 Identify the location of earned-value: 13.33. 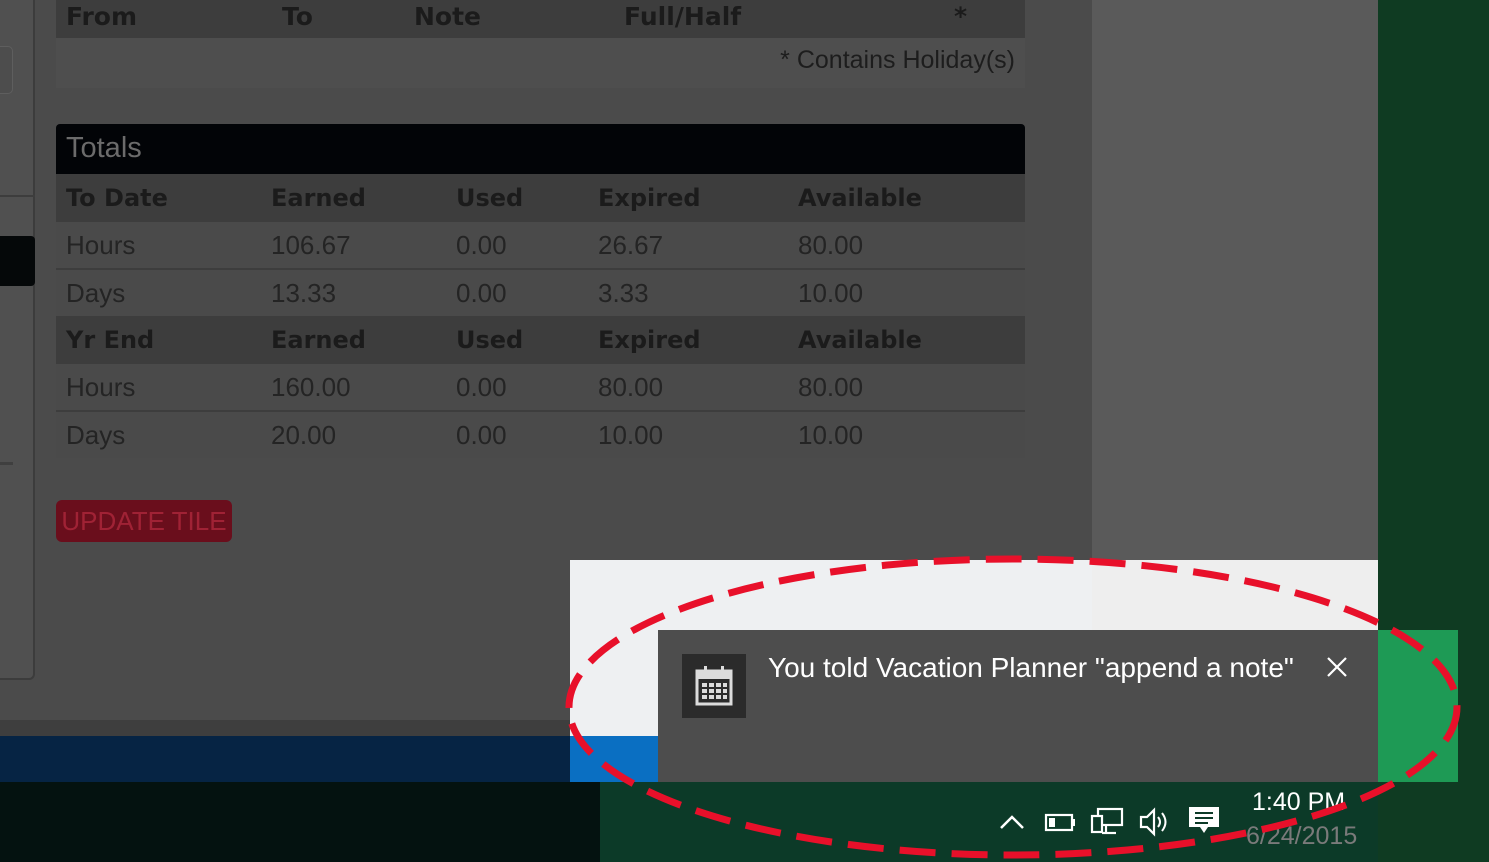
(304, 293).